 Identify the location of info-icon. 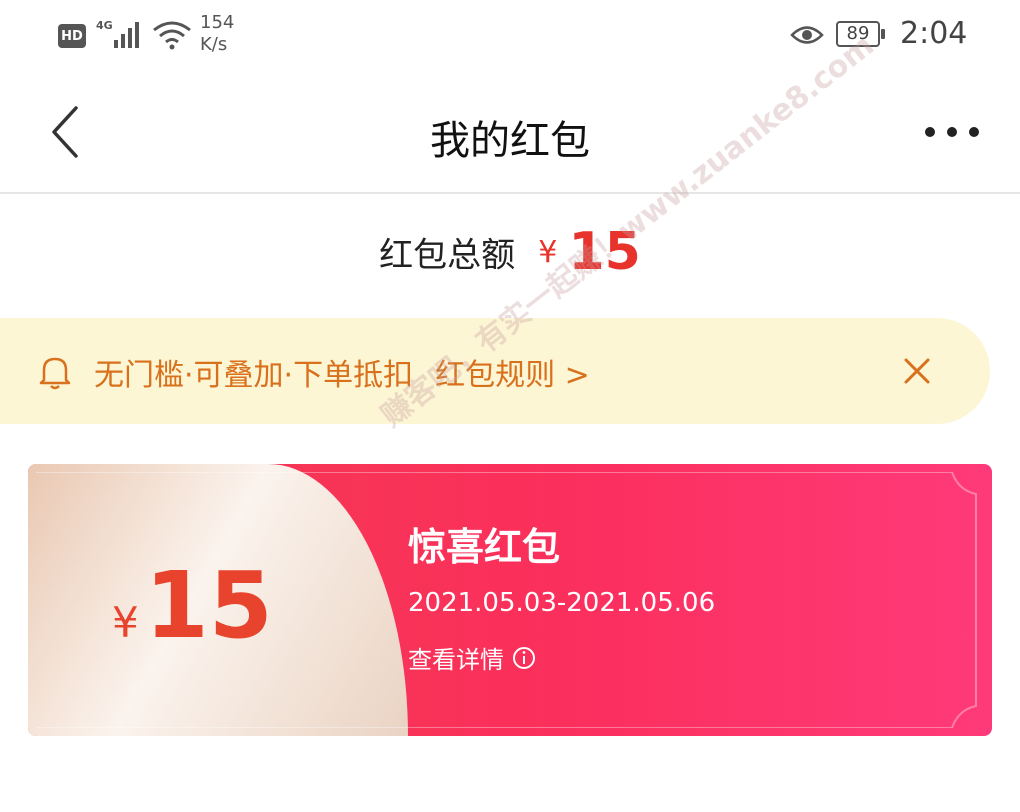
(524, 657).